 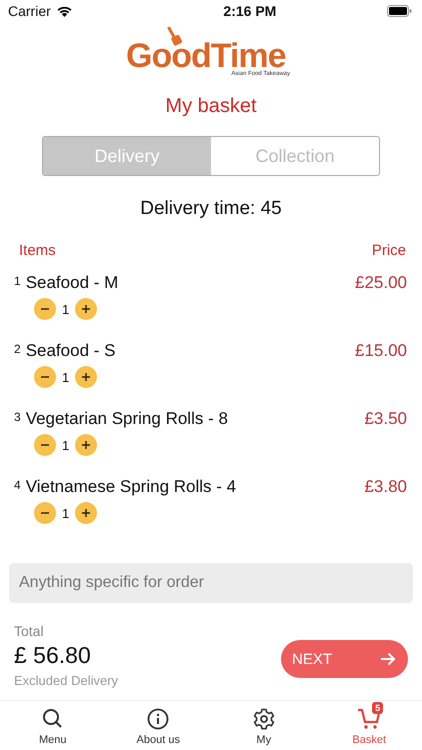 I want to click on next-button: NEXT, so click(x=344, y=659).